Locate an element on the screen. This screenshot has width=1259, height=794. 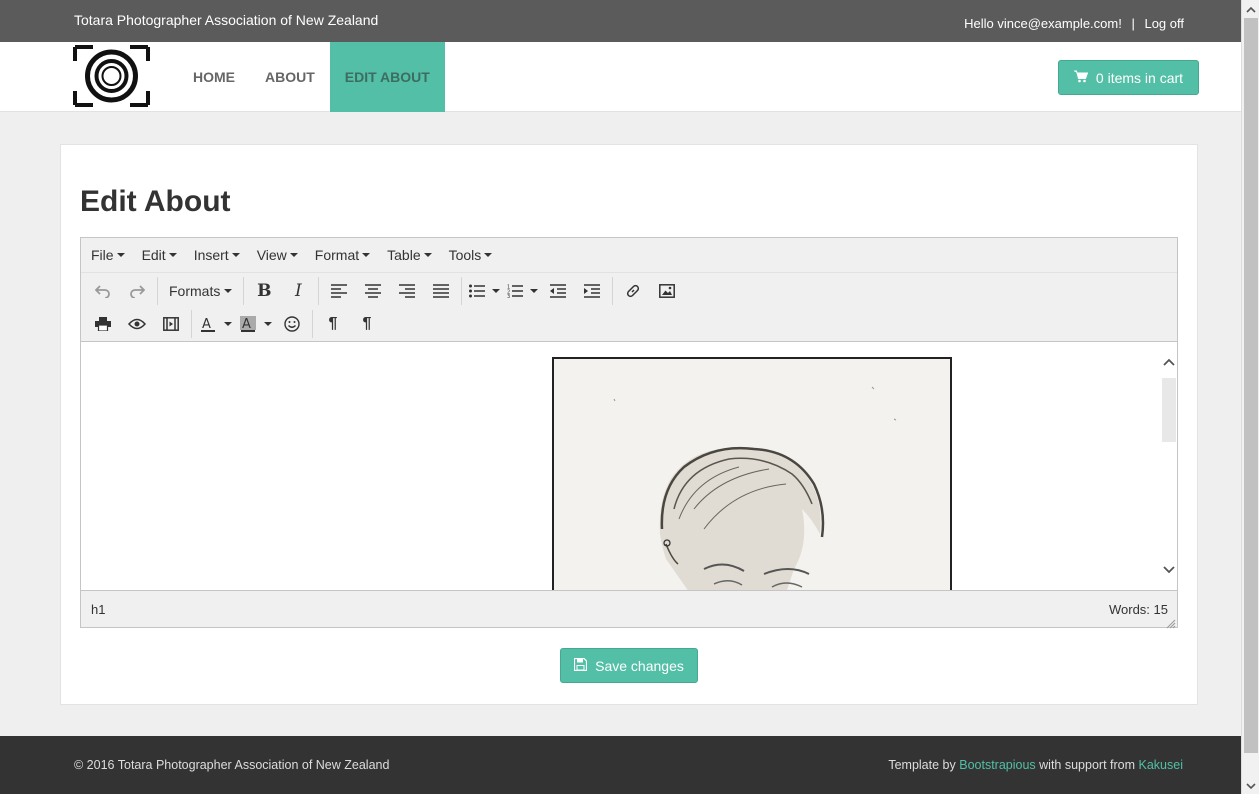
numbered-list-dropdown is located at coordinates (534, 291).